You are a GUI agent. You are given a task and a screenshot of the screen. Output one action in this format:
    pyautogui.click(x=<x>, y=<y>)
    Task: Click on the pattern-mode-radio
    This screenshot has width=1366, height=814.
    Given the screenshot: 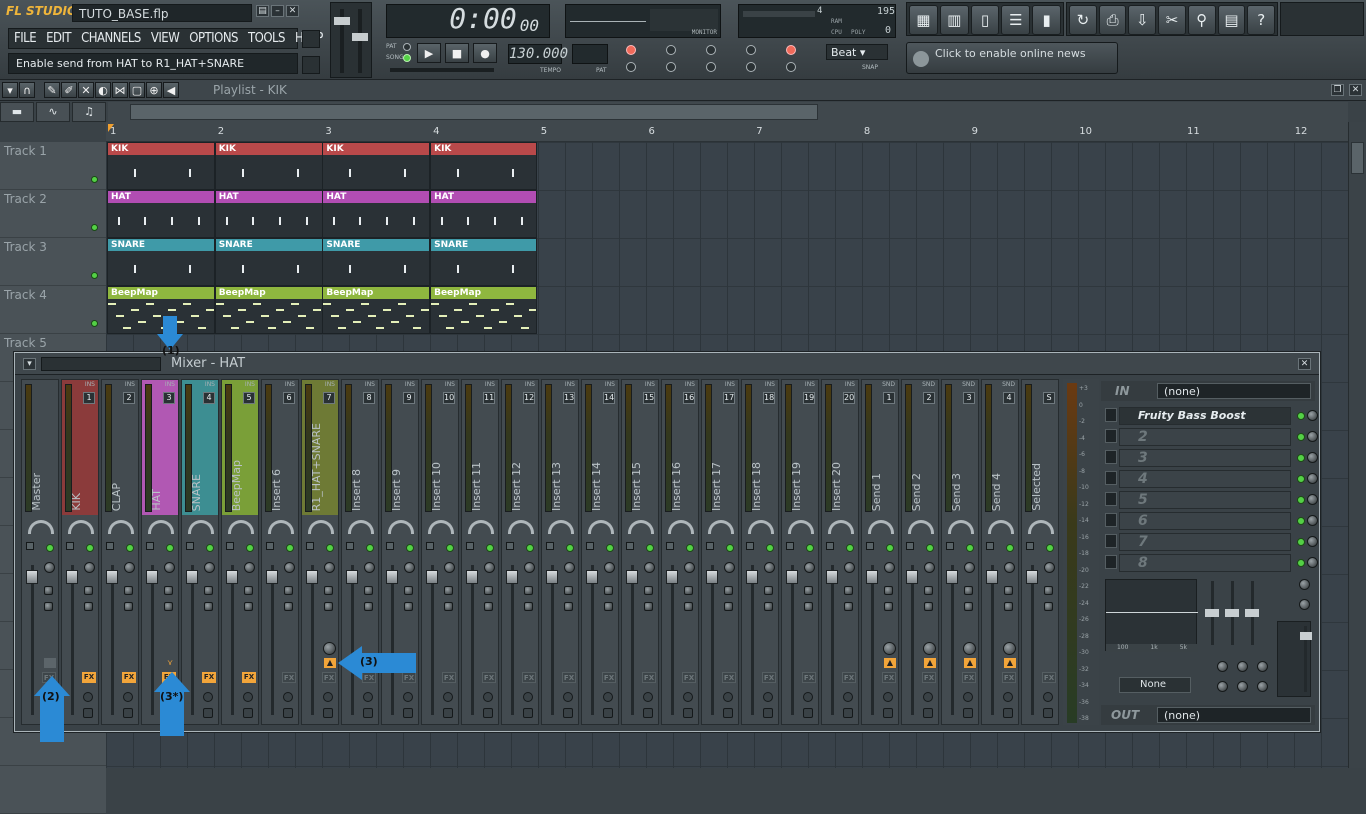 What is the action you would take?
    pyautogui.click(x=407, y=47)
    